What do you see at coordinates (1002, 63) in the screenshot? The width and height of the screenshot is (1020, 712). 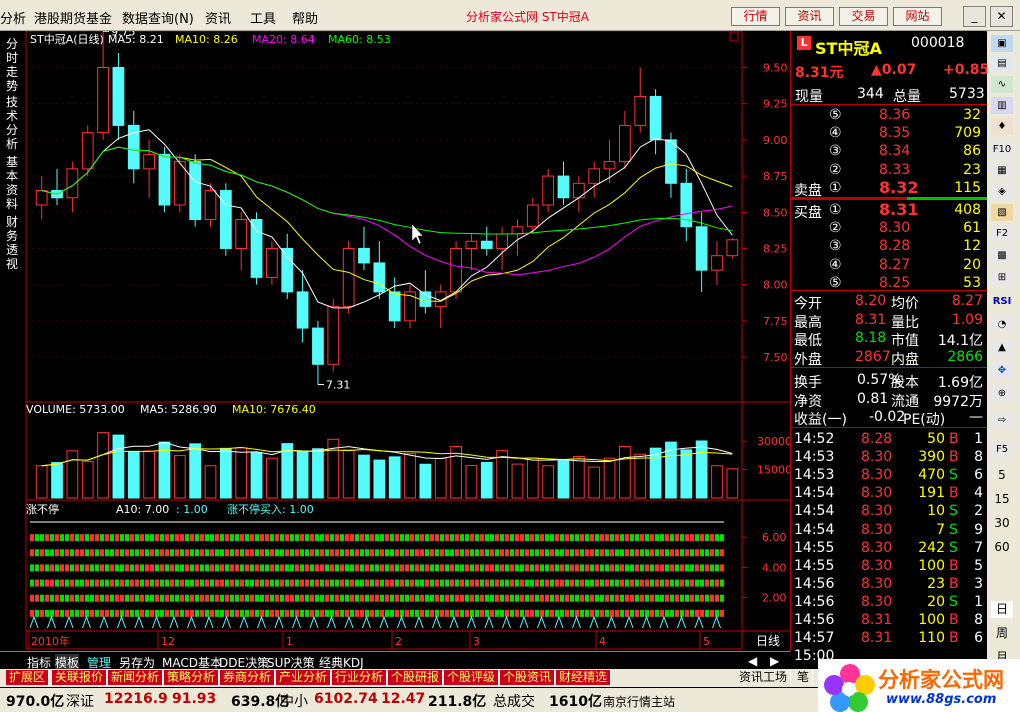 I see `toolbar-icon-2: ▤` at bounding box center [1002, 63].